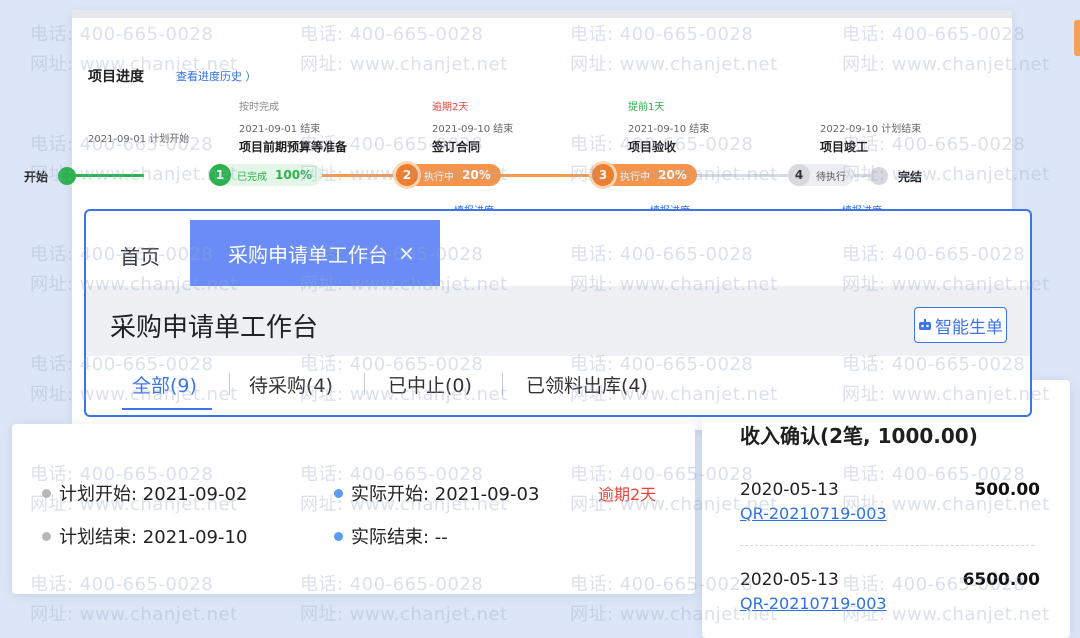 The height and width of the screenshot is (638, 1080). Describe the element at coordinates (36, 177) in the screenshot. I see `timeline-start-label: 开始` at that location.